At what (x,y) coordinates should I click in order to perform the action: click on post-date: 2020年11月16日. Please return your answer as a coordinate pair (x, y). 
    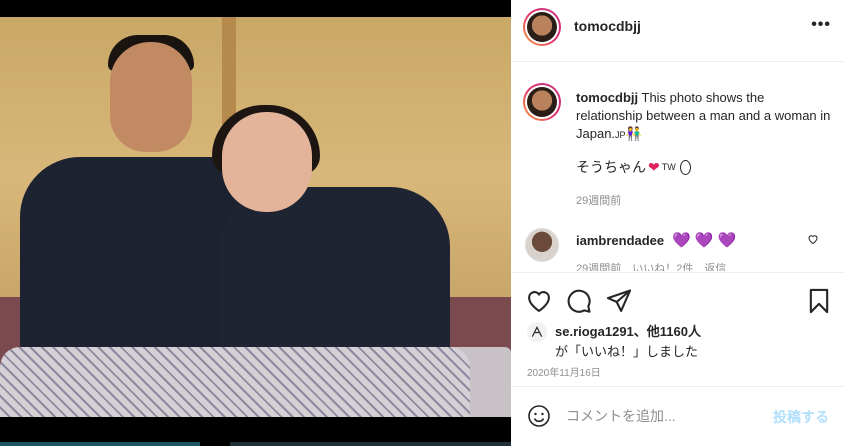
    Looking at the image, I should click on (564, 371).